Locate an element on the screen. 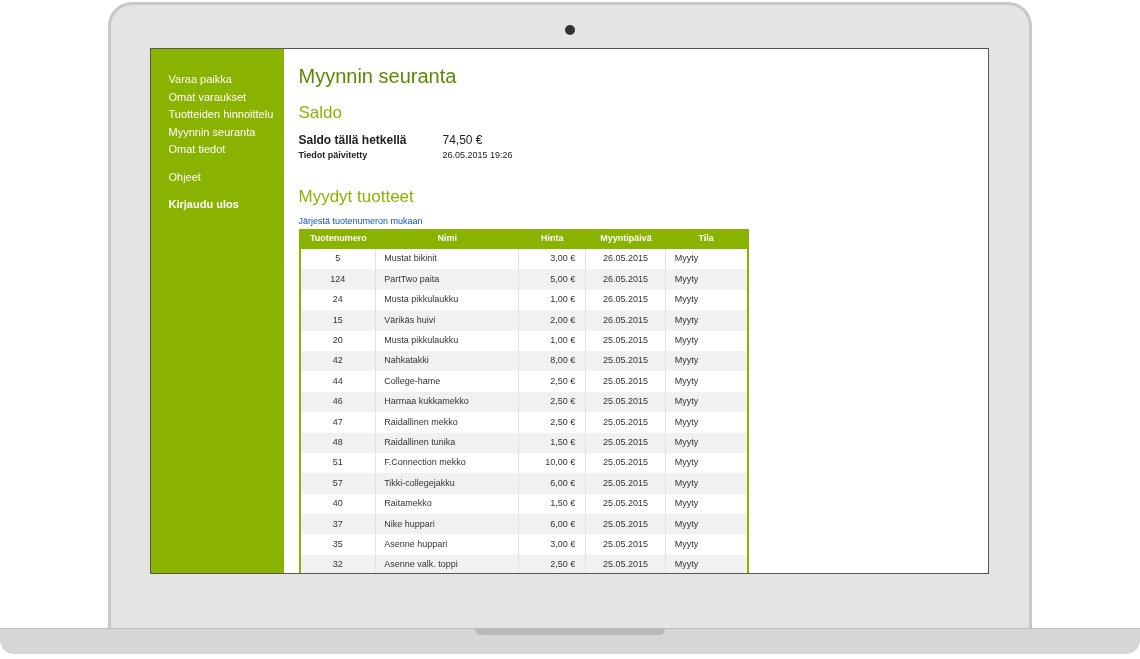 This screenshot has height=659, width=1140. table-cell: 57 is located at coordinates (338, 483).